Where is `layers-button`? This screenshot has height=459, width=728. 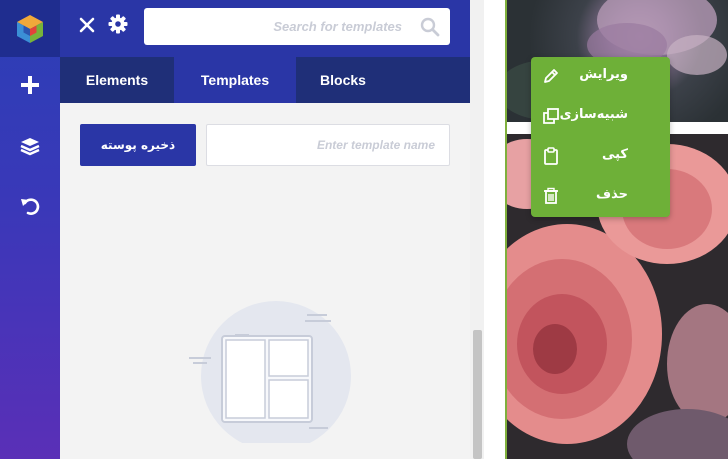 layers-button is located at coordinates (30, 146).